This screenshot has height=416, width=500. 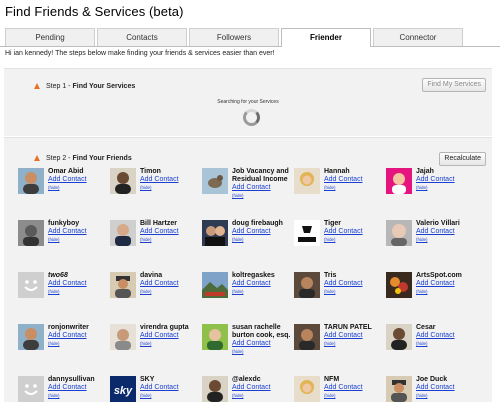 What do you see at coordinates (58, 275) in the screenshot?
I see `friend-name-text: two68` at bounding box center [58, 275].